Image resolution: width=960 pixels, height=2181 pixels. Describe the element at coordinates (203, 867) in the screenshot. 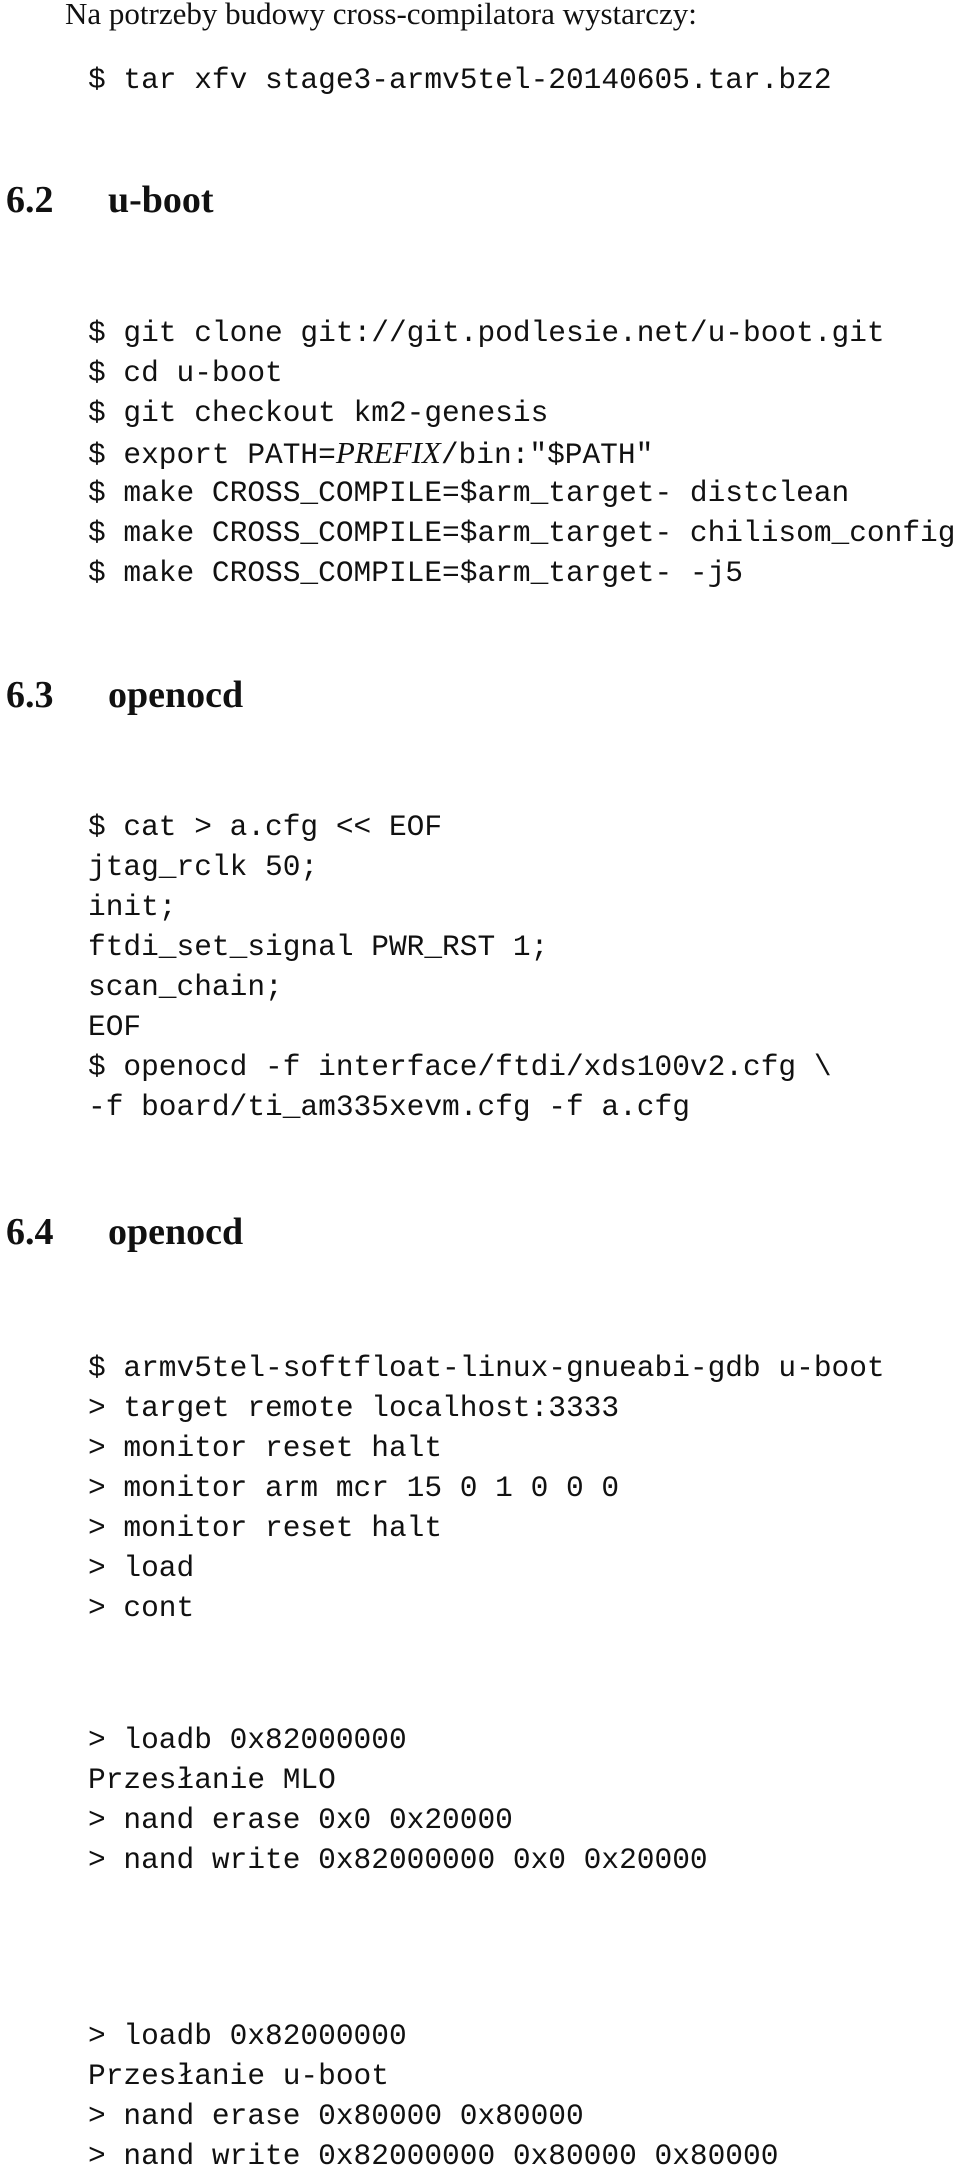

I see `code-line: jtag_rclk 50;` at that location.